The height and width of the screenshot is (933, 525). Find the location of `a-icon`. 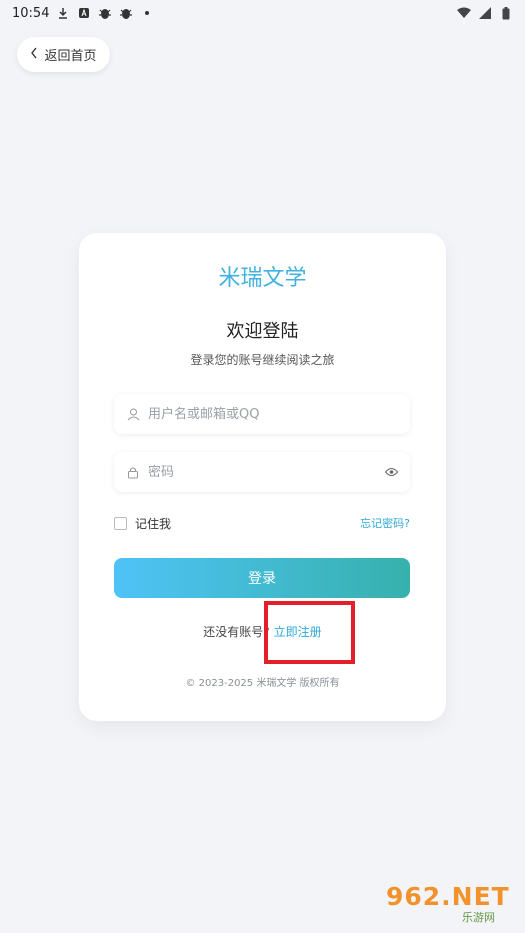

a-icon is located at coordinates (84, 13).